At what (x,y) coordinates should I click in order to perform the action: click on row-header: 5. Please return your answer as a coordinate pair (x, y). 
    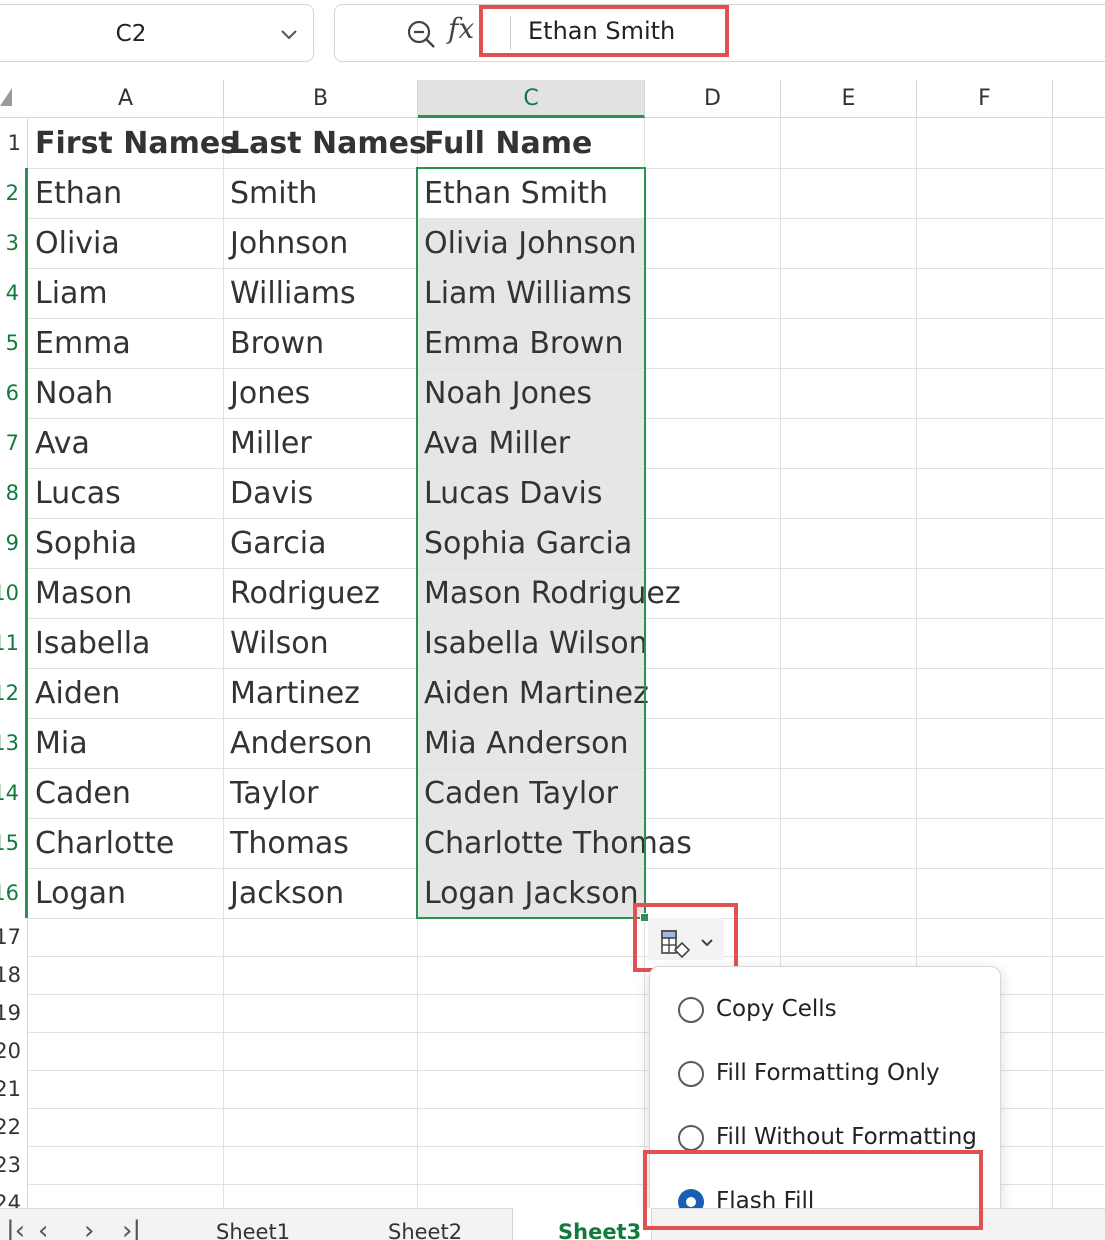
    Looking at the image, I should click on (14, 343).